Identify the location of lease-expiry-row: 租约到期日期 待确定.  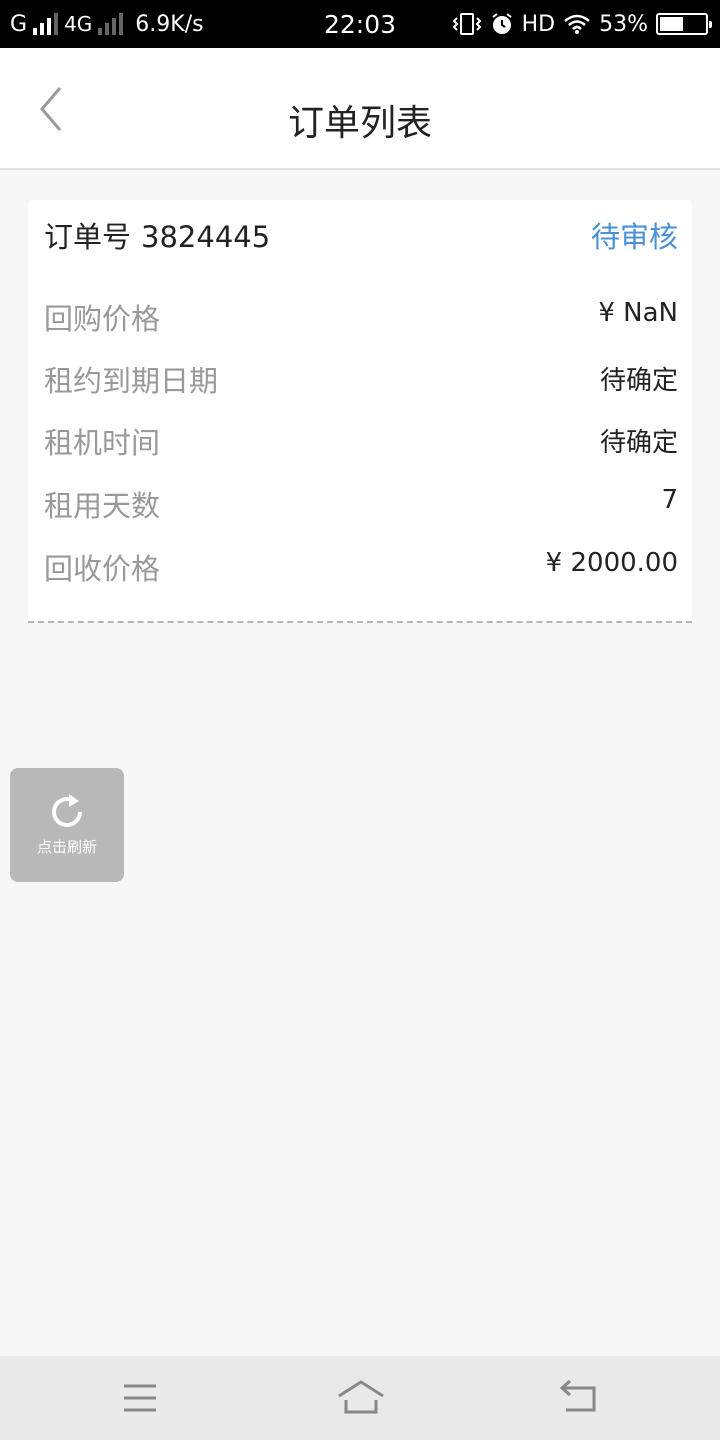
(361, 378).